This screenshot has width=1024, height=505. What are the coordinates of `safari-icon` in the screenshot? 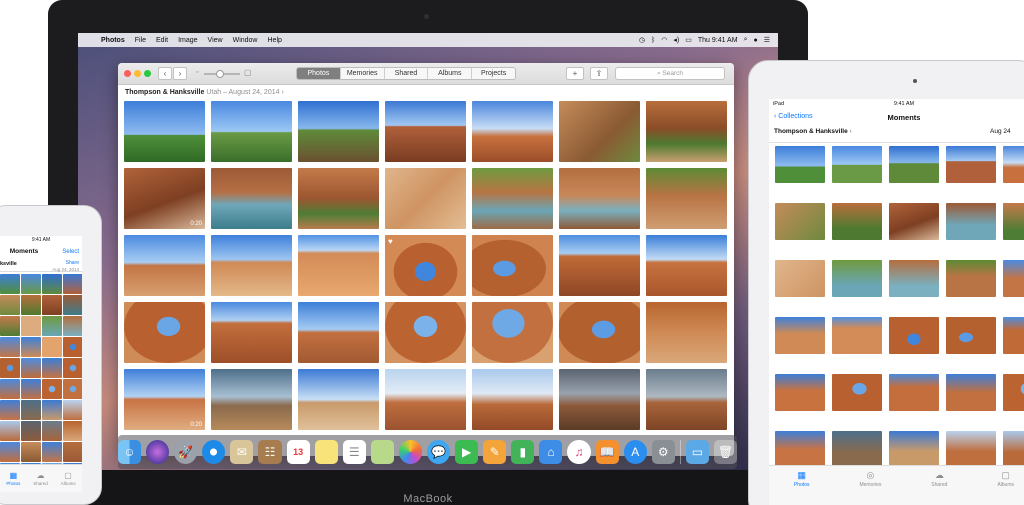 It's located at (214, 452).